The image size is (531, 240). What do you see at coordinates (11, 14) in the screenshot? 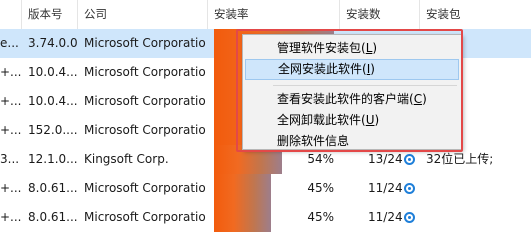
I see `header-col-mark` at bounding box center [11, 14].